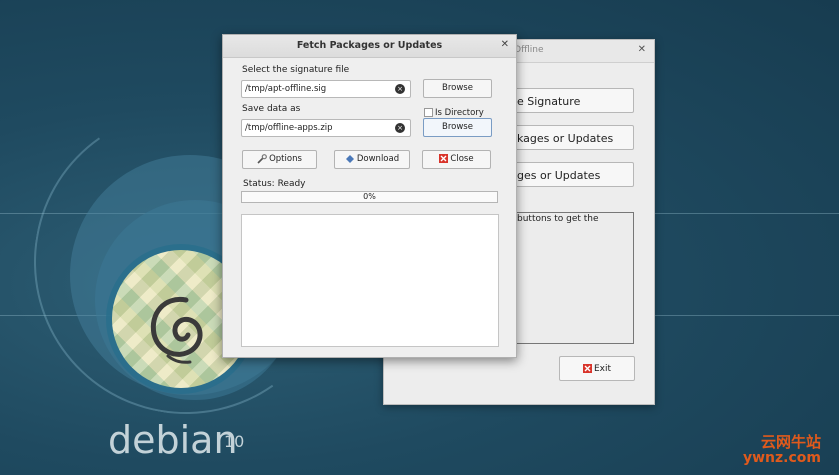 This screenshot has height=475, width=839. Describe the element at coordinates (234, 441) in the screenshot. I see `debian-version: 10` at that location.